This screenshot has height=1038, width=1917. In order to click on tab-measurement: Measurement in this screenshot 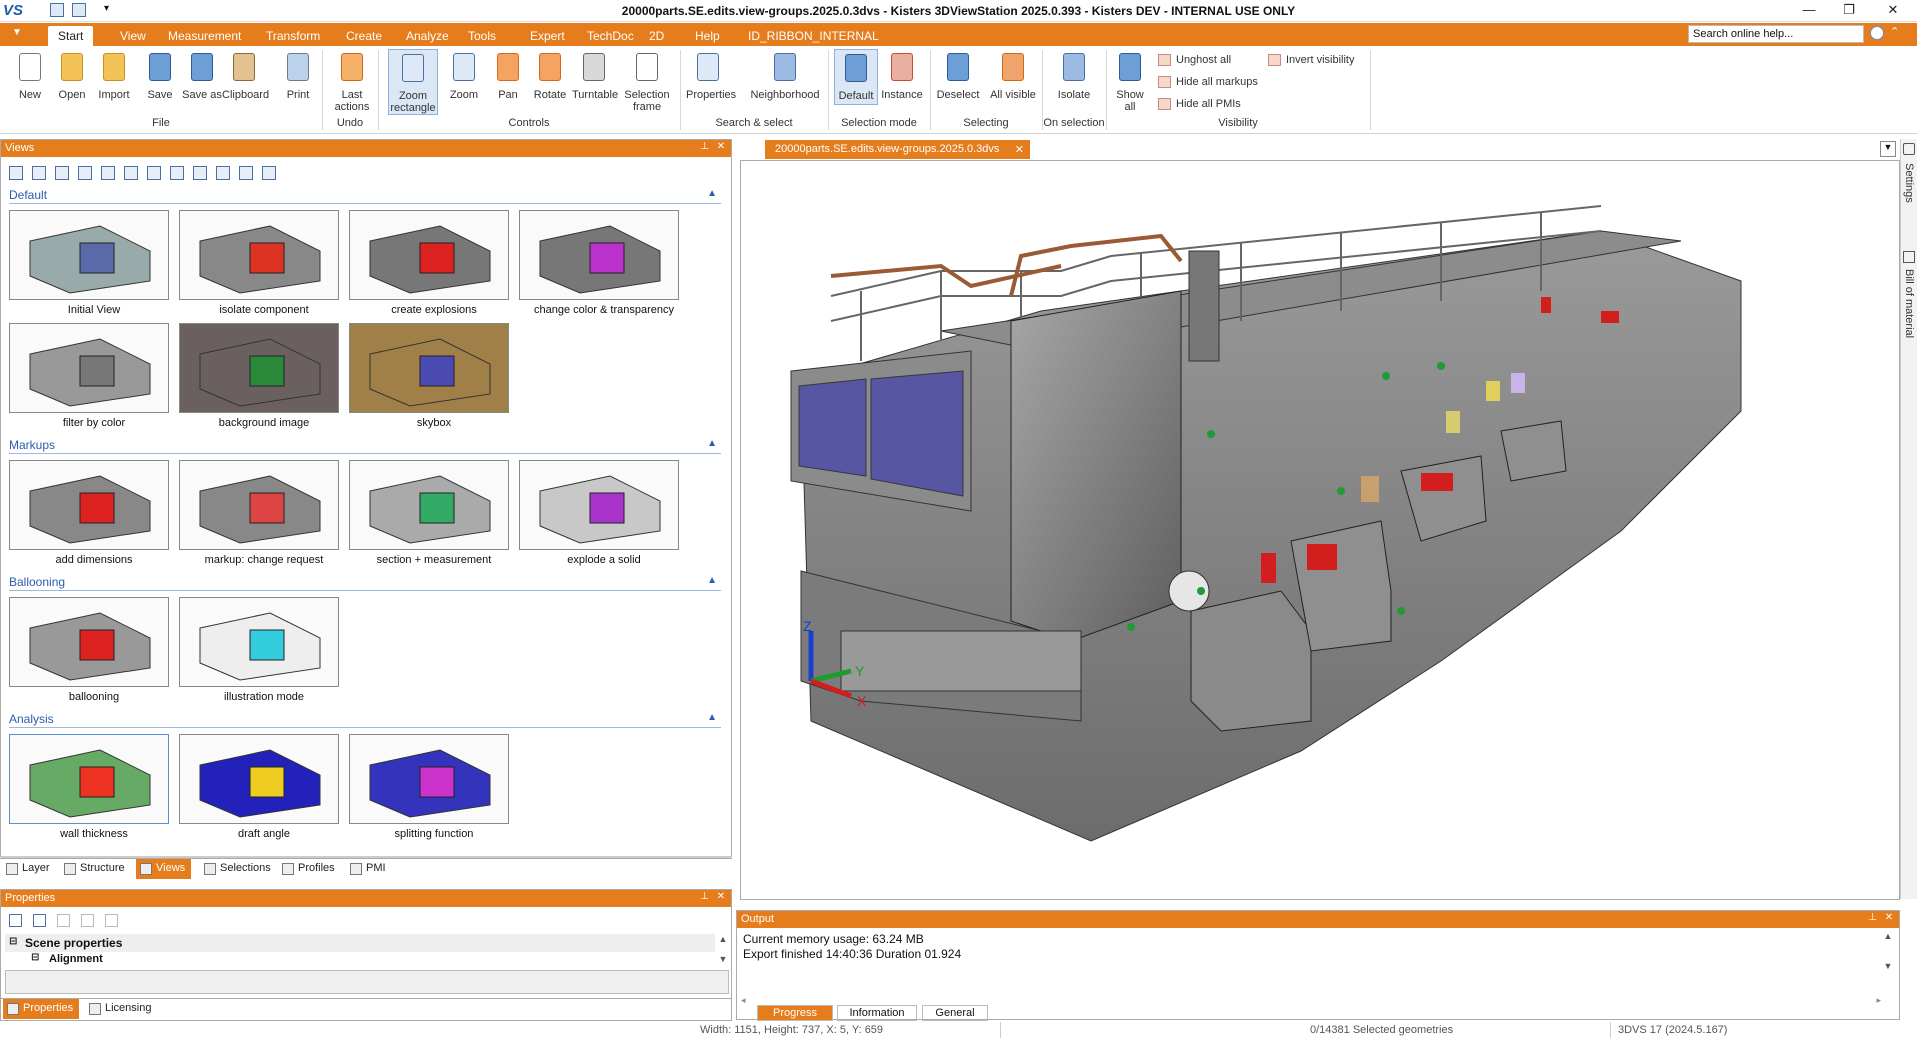, I will do `click(204, 36)`.